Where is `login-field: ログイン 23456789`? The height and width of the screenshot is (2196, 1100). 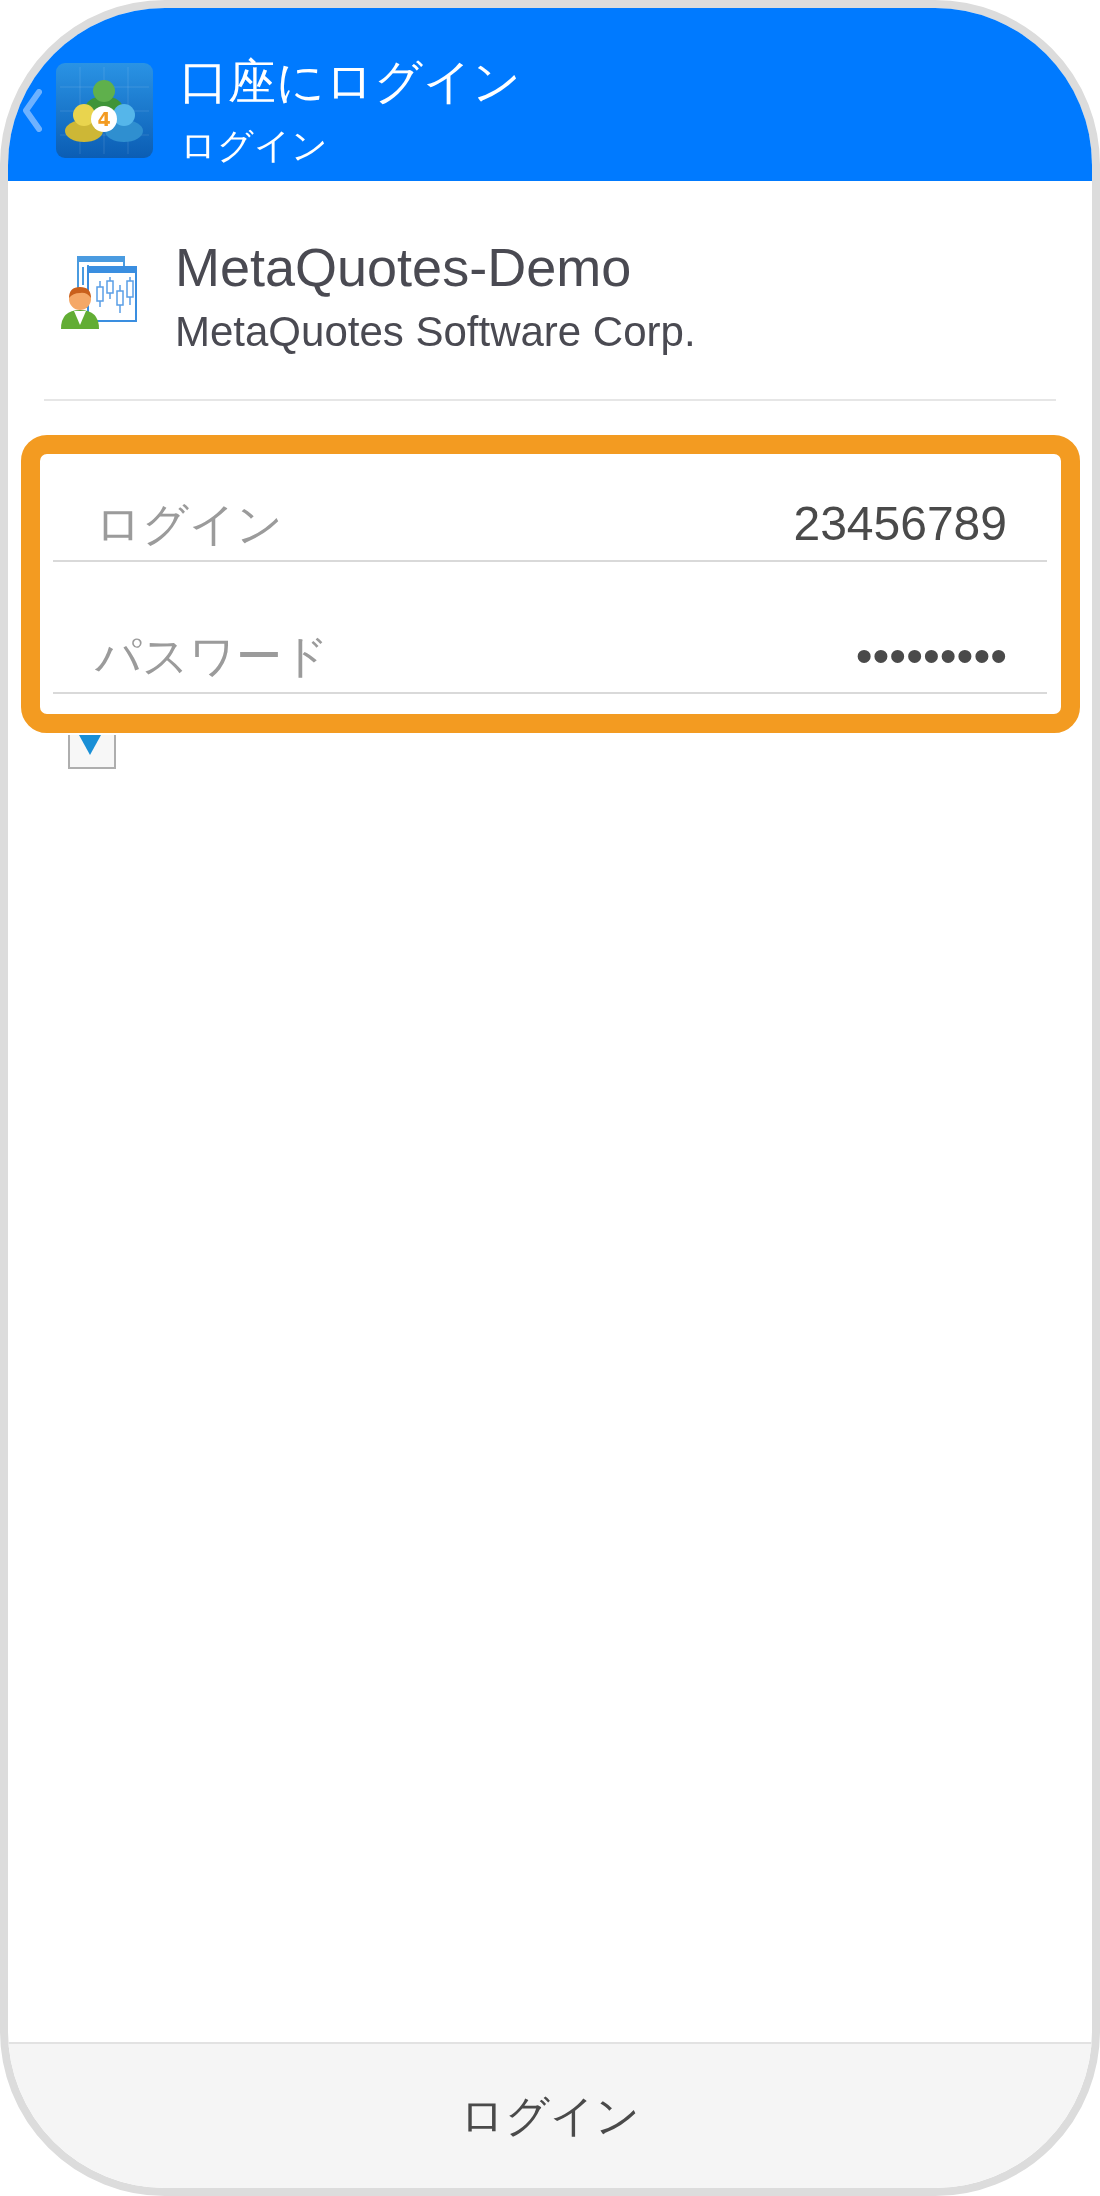
login-field: ログイン 23456789 is located at coordinates (550, 508).